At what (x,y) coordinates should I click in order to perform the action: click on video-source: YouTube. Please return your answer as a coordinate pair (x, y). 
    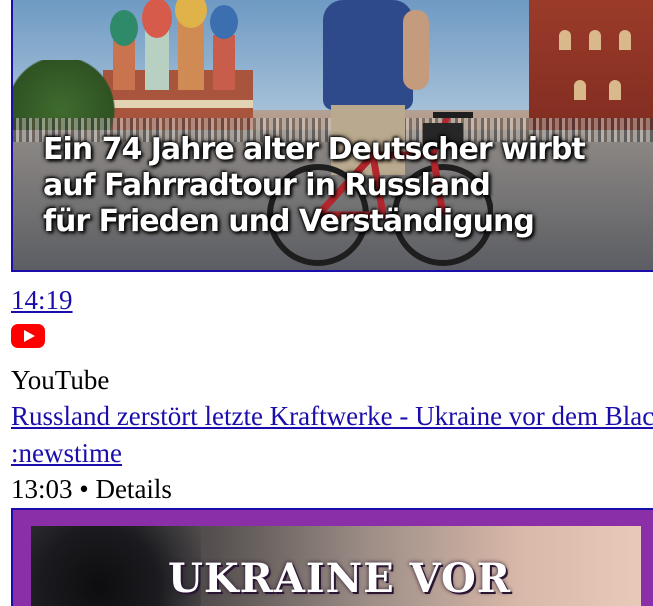
    Looking at the image, I should click on (60, 380).